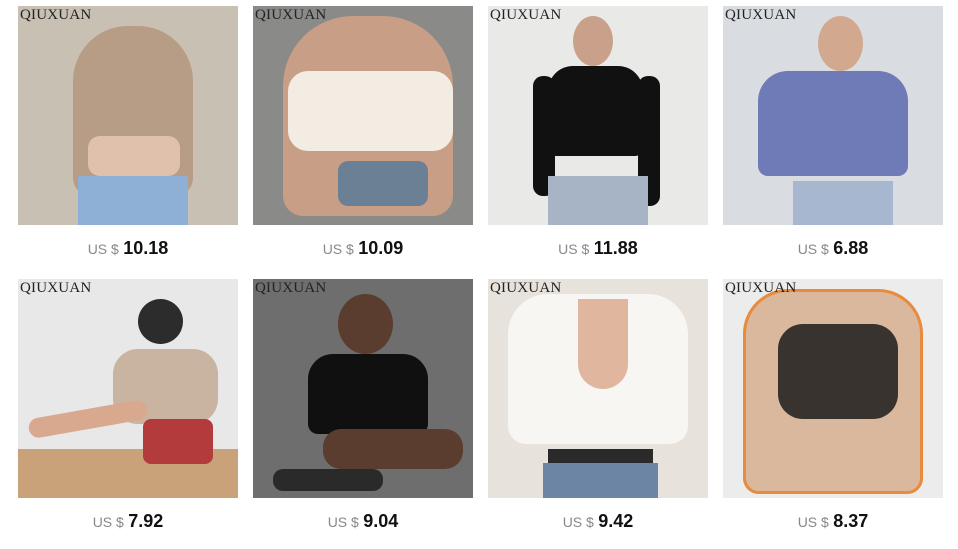  I want to click on price-amount: 7.92, so click(146, 521).